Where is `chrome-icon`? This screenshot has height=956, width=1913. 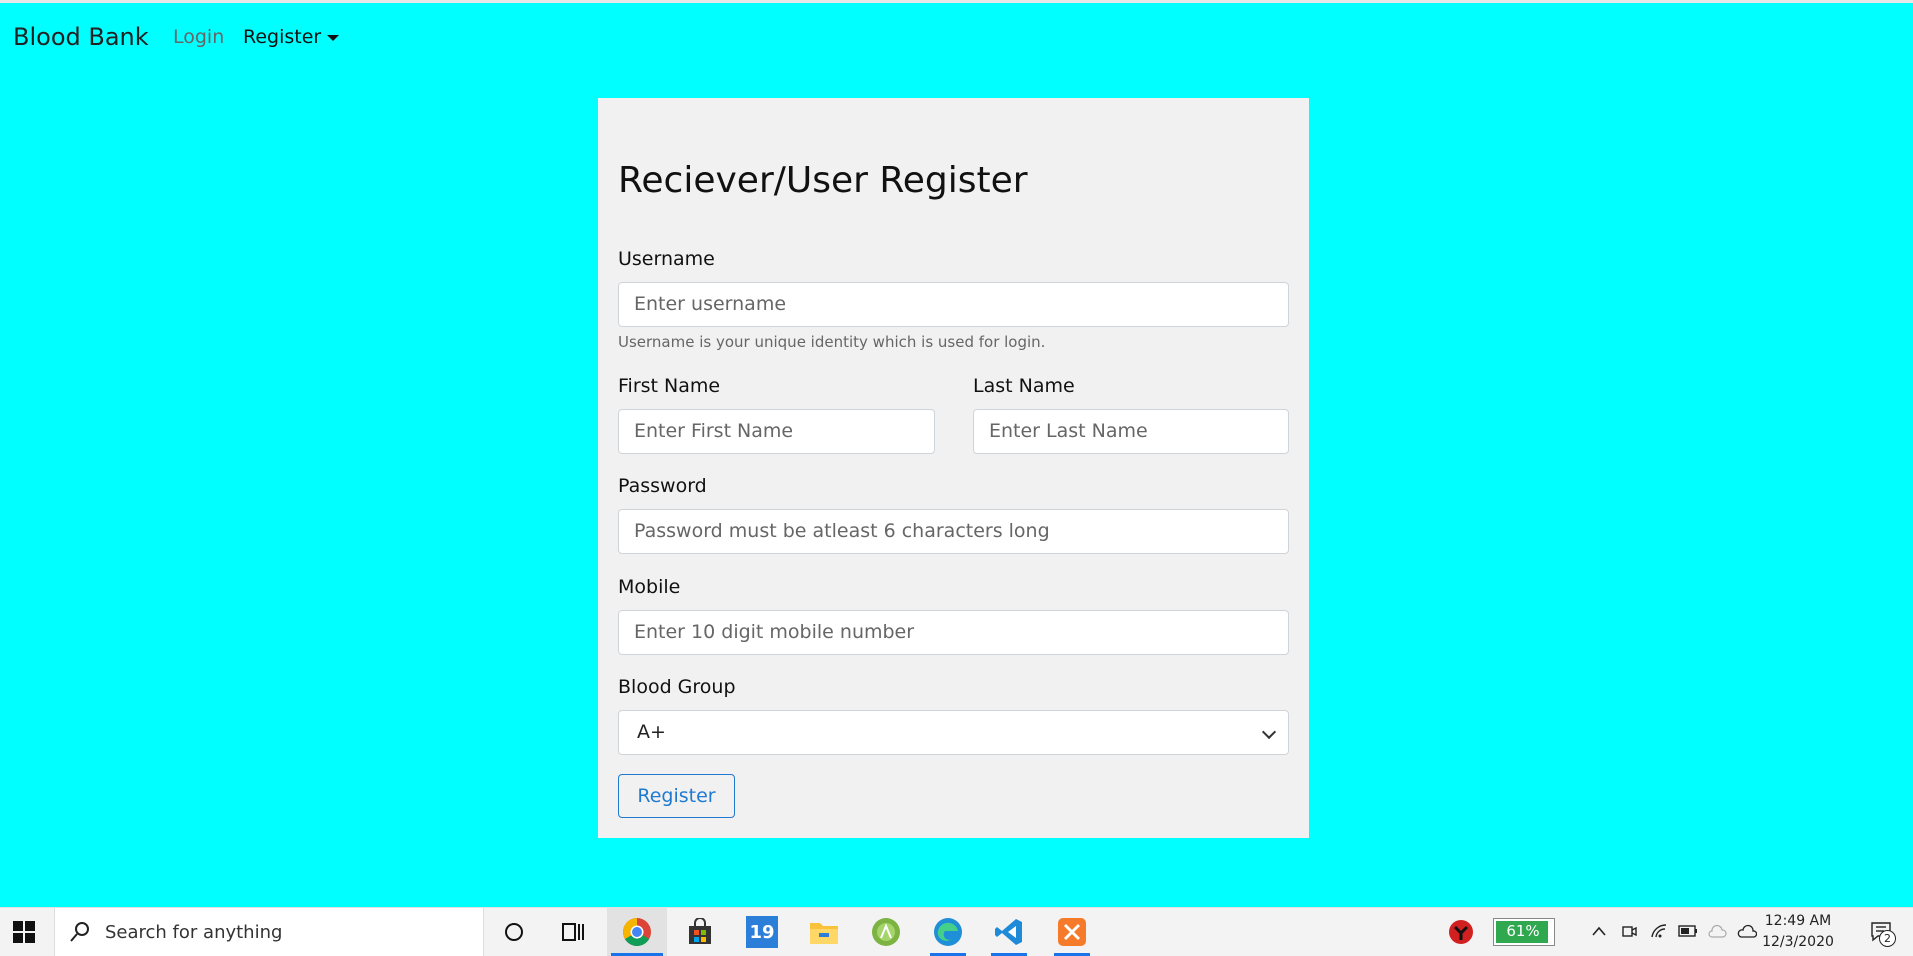
chrome-icon is located at coordinates (637, 932).